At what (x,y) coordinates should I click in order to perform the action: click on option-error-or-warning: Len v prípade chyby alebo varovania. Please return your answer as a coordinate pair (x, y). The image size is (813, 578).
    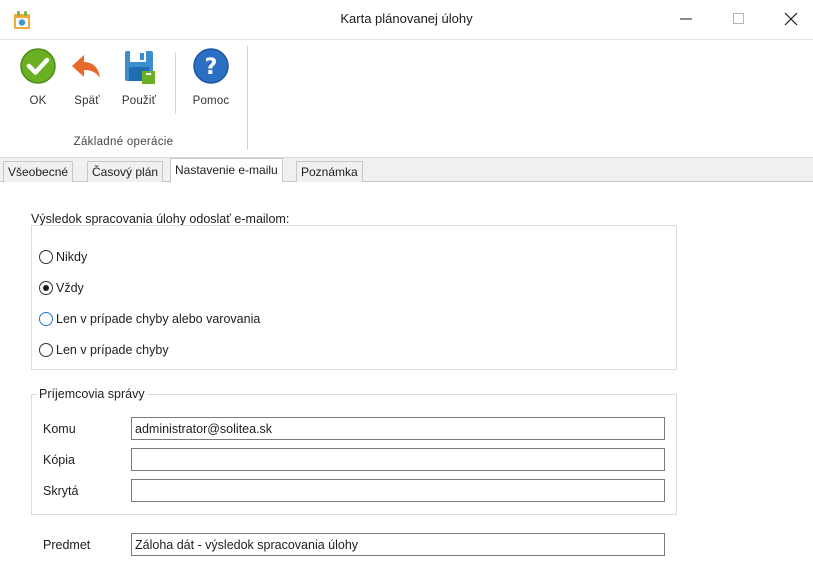
    Looking at the image, I should click on (149, 319).